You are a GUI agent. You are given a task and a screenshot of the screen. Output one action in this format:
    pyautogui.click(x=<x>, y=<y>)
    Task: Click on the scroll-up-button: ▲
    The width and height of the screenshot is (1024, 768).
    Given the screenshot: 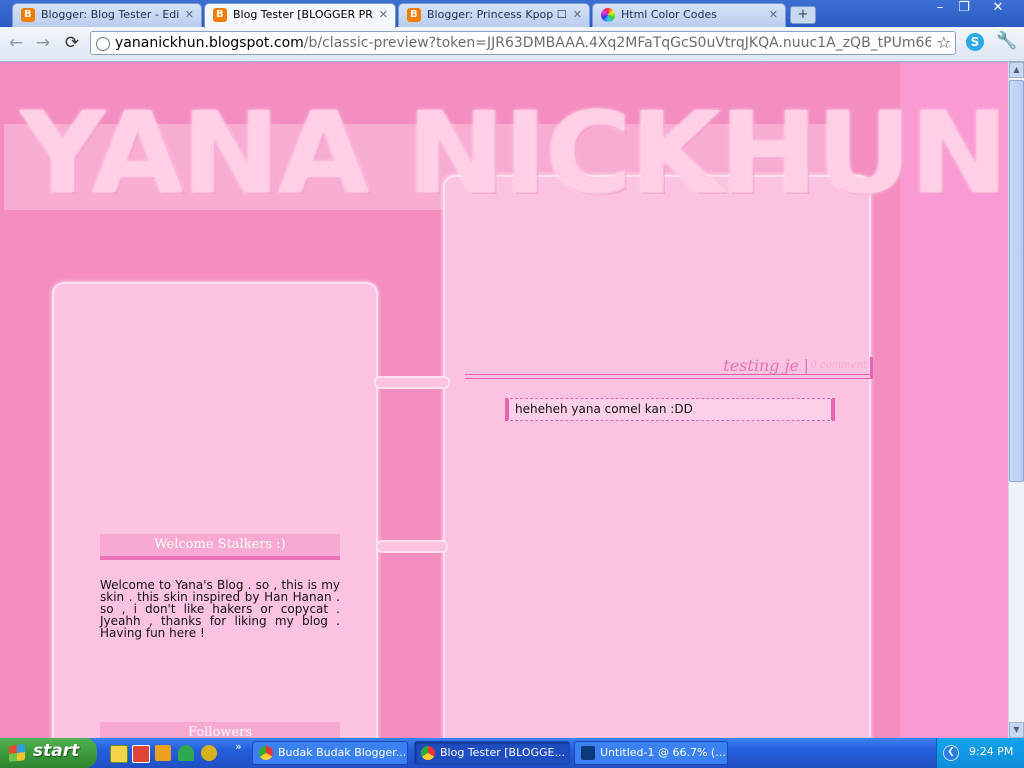 What is the action you would take?
    pyautogui.click(x=1016, y=70)
    